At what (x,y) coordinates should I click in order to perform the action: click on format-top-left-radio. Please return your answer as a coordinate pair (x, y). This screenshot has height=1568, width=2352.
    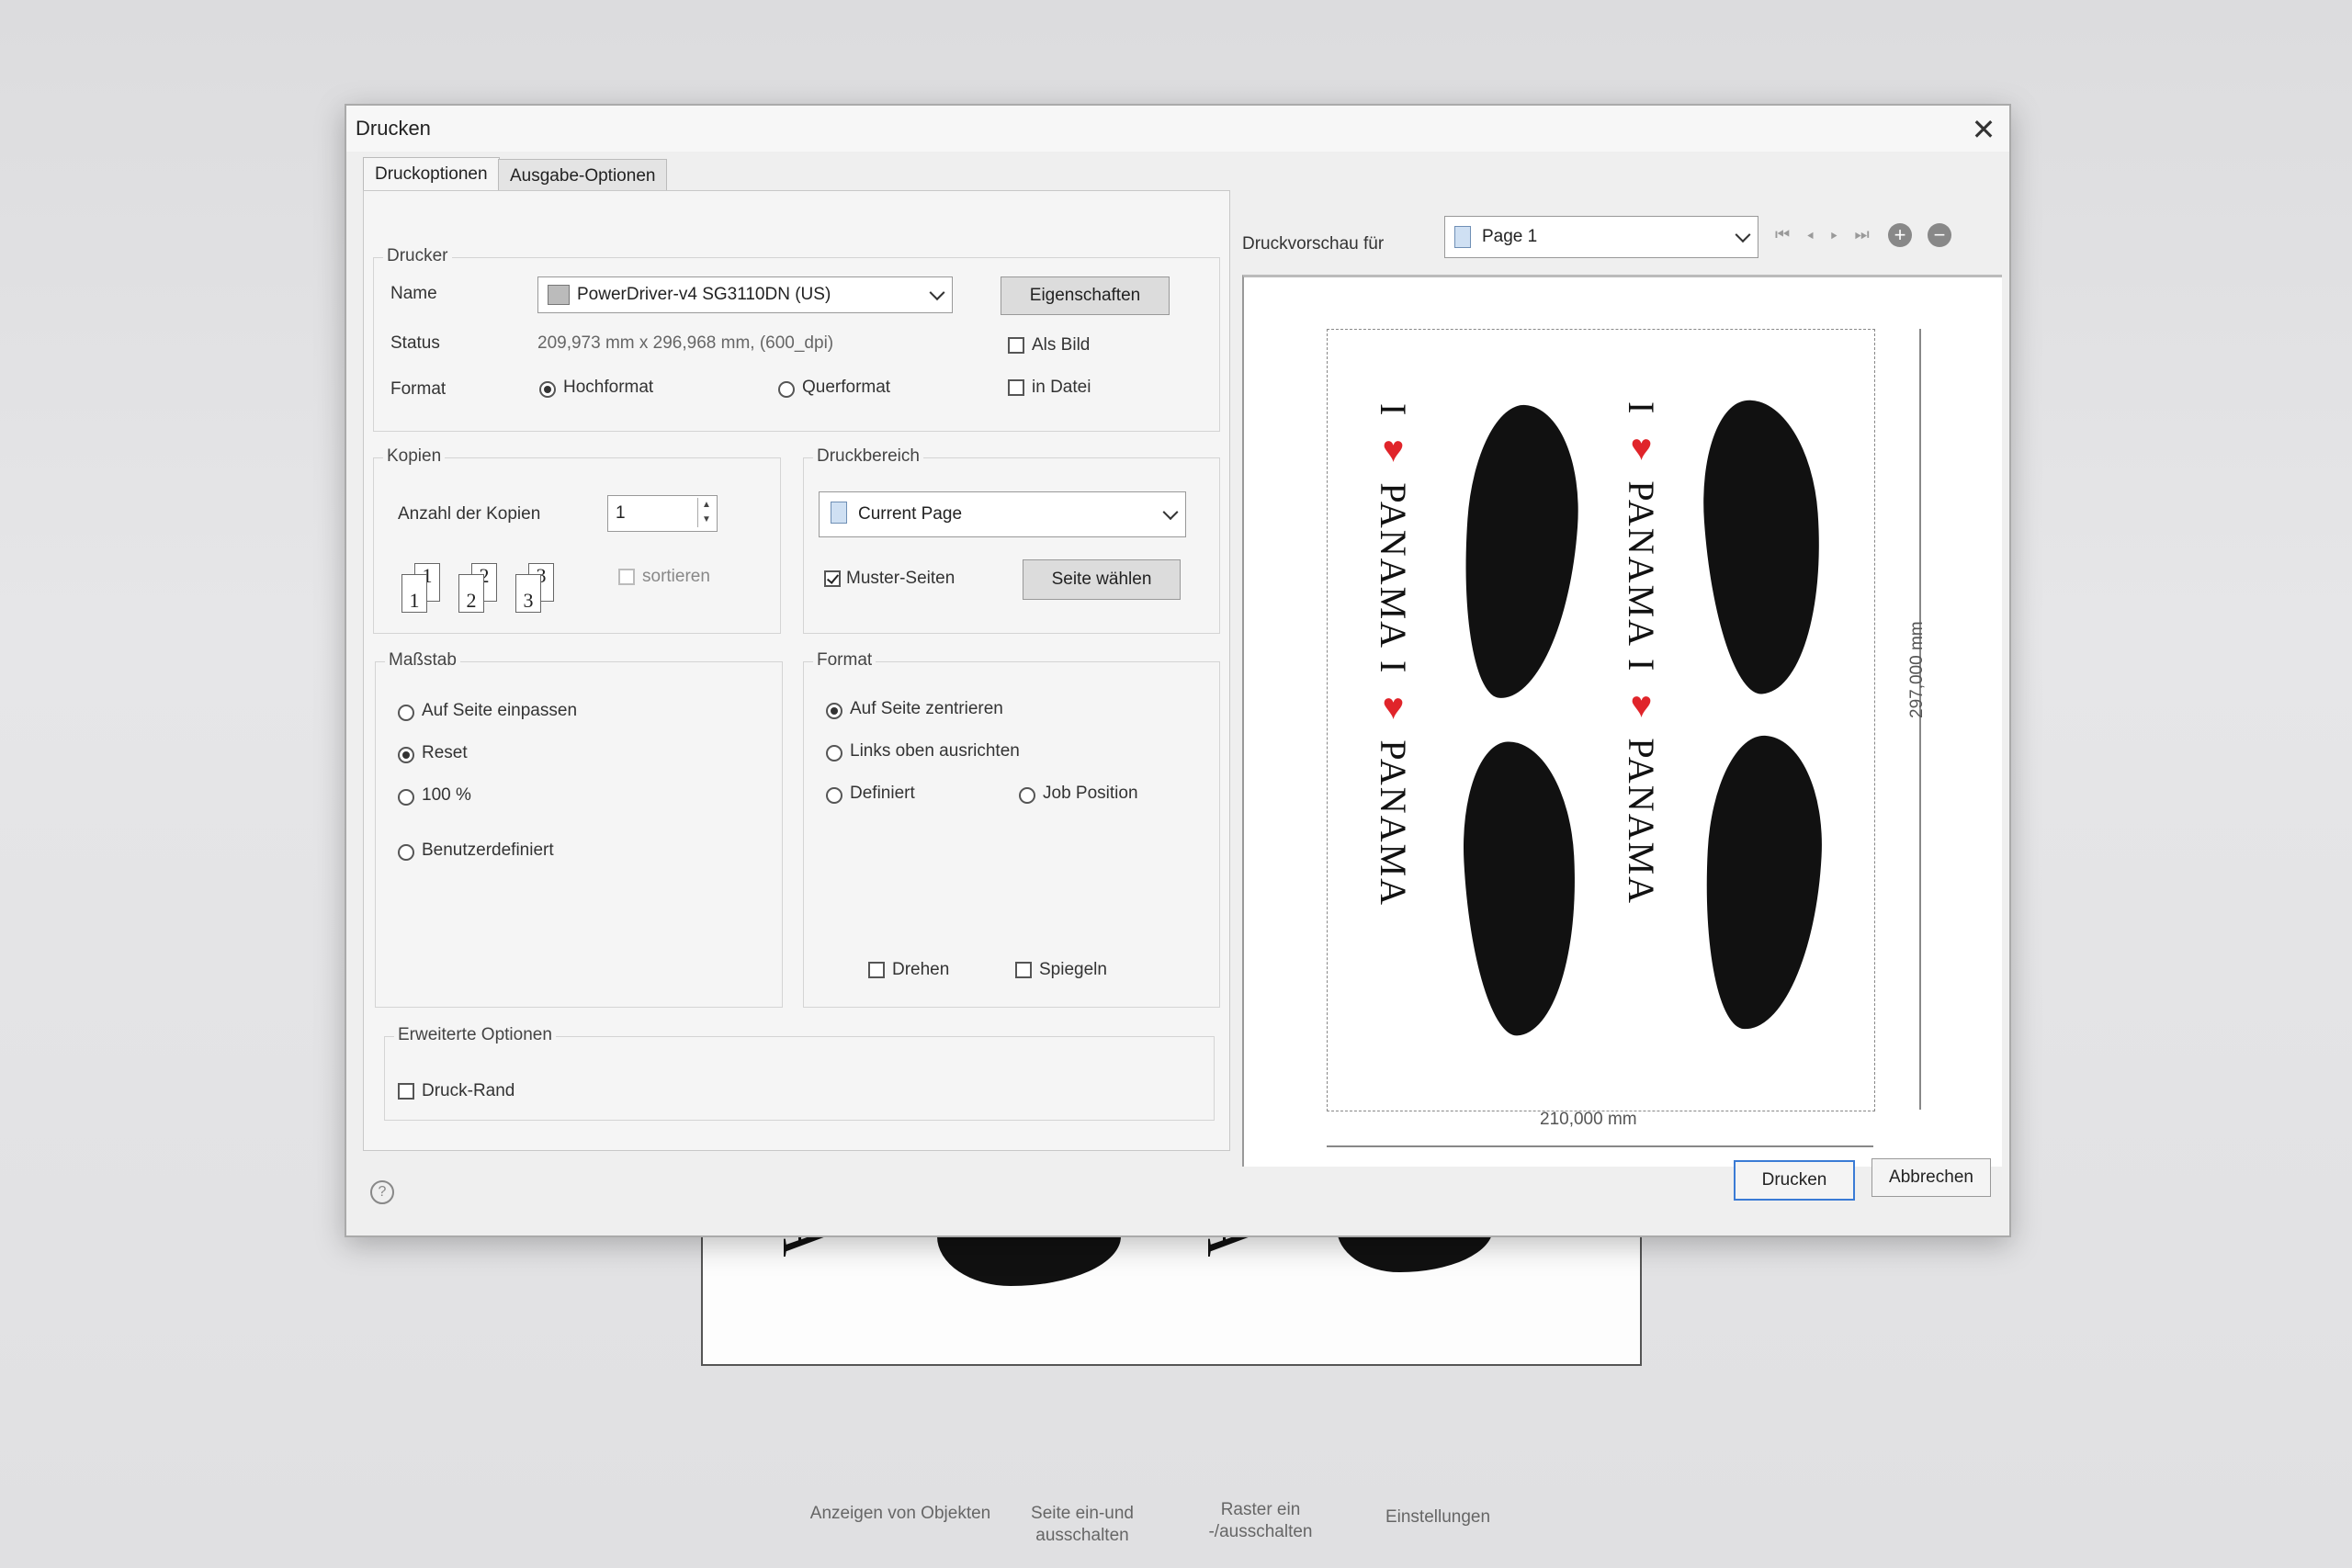
    Looking at the image, I should click on (834, 753).